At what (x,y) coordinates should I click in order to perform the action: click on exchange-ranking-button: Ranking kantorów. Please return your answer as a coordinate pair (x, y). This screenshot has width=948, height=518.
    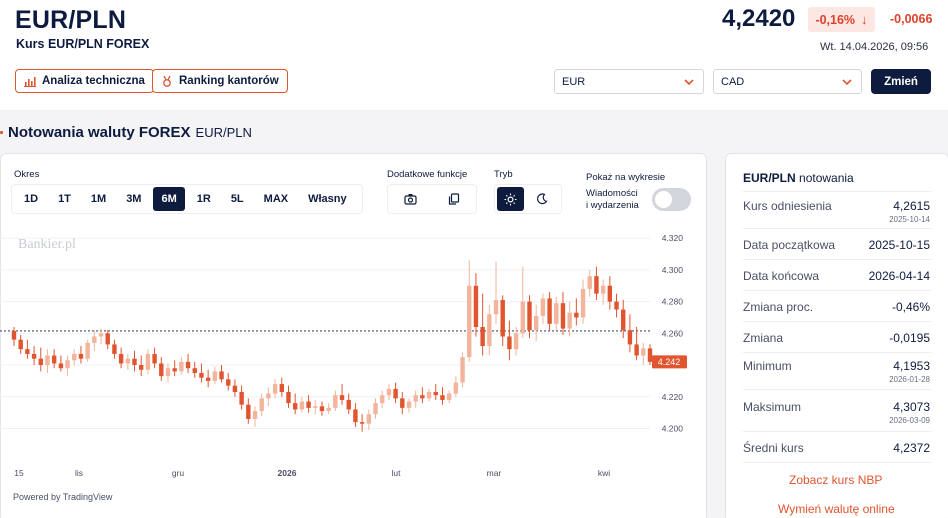
    Looking at the image, I should click on (220, 81).